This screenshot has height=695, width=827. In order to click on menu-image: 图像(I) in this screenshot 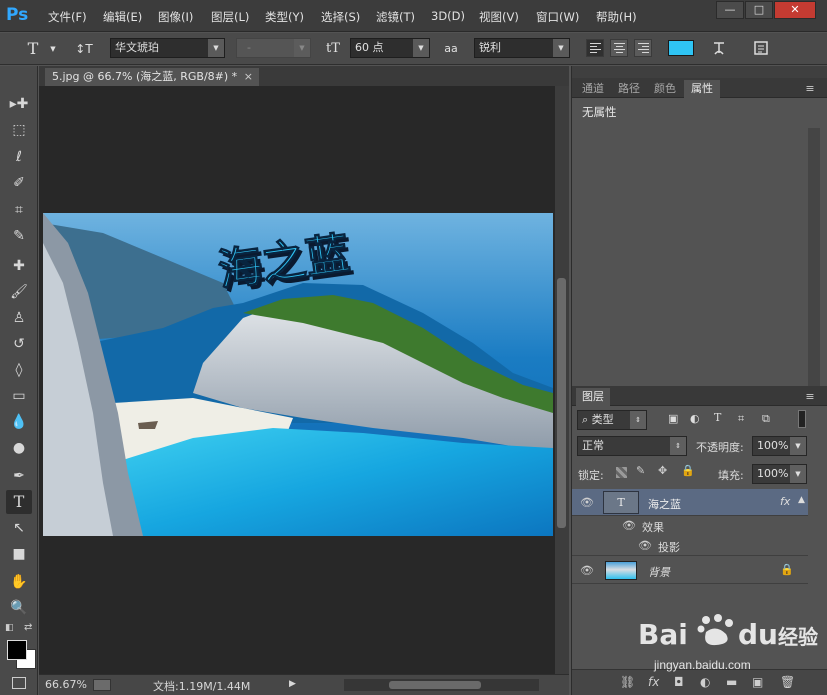, I will do `click(175, 17)`.